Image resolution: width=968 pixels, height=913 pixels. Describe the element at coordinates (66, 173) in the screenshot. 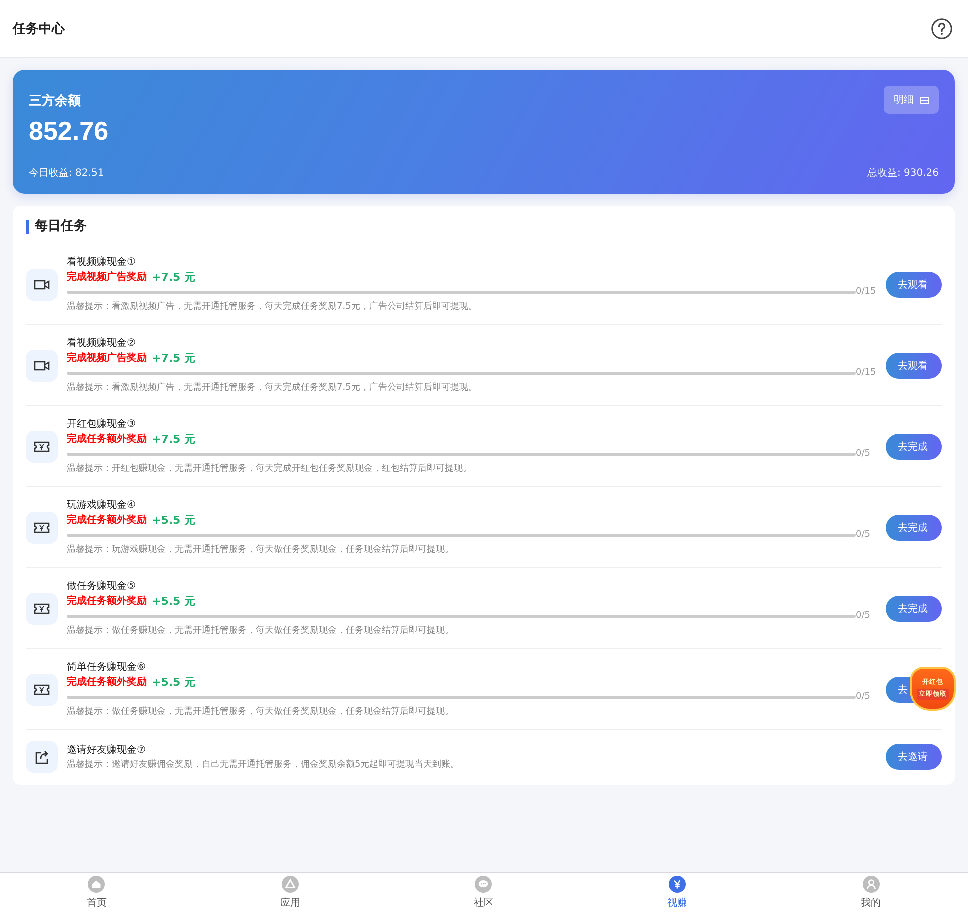

I see `today-earnings: 今日收益: 82.51` at that location.